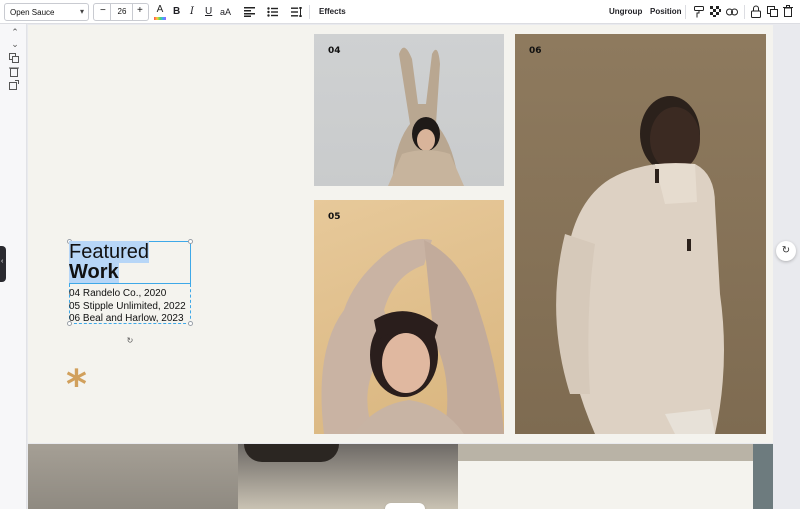  Describe the element at coordinates (334, 217) in the screenshot. I see `photo-number-05: 05` at that location.